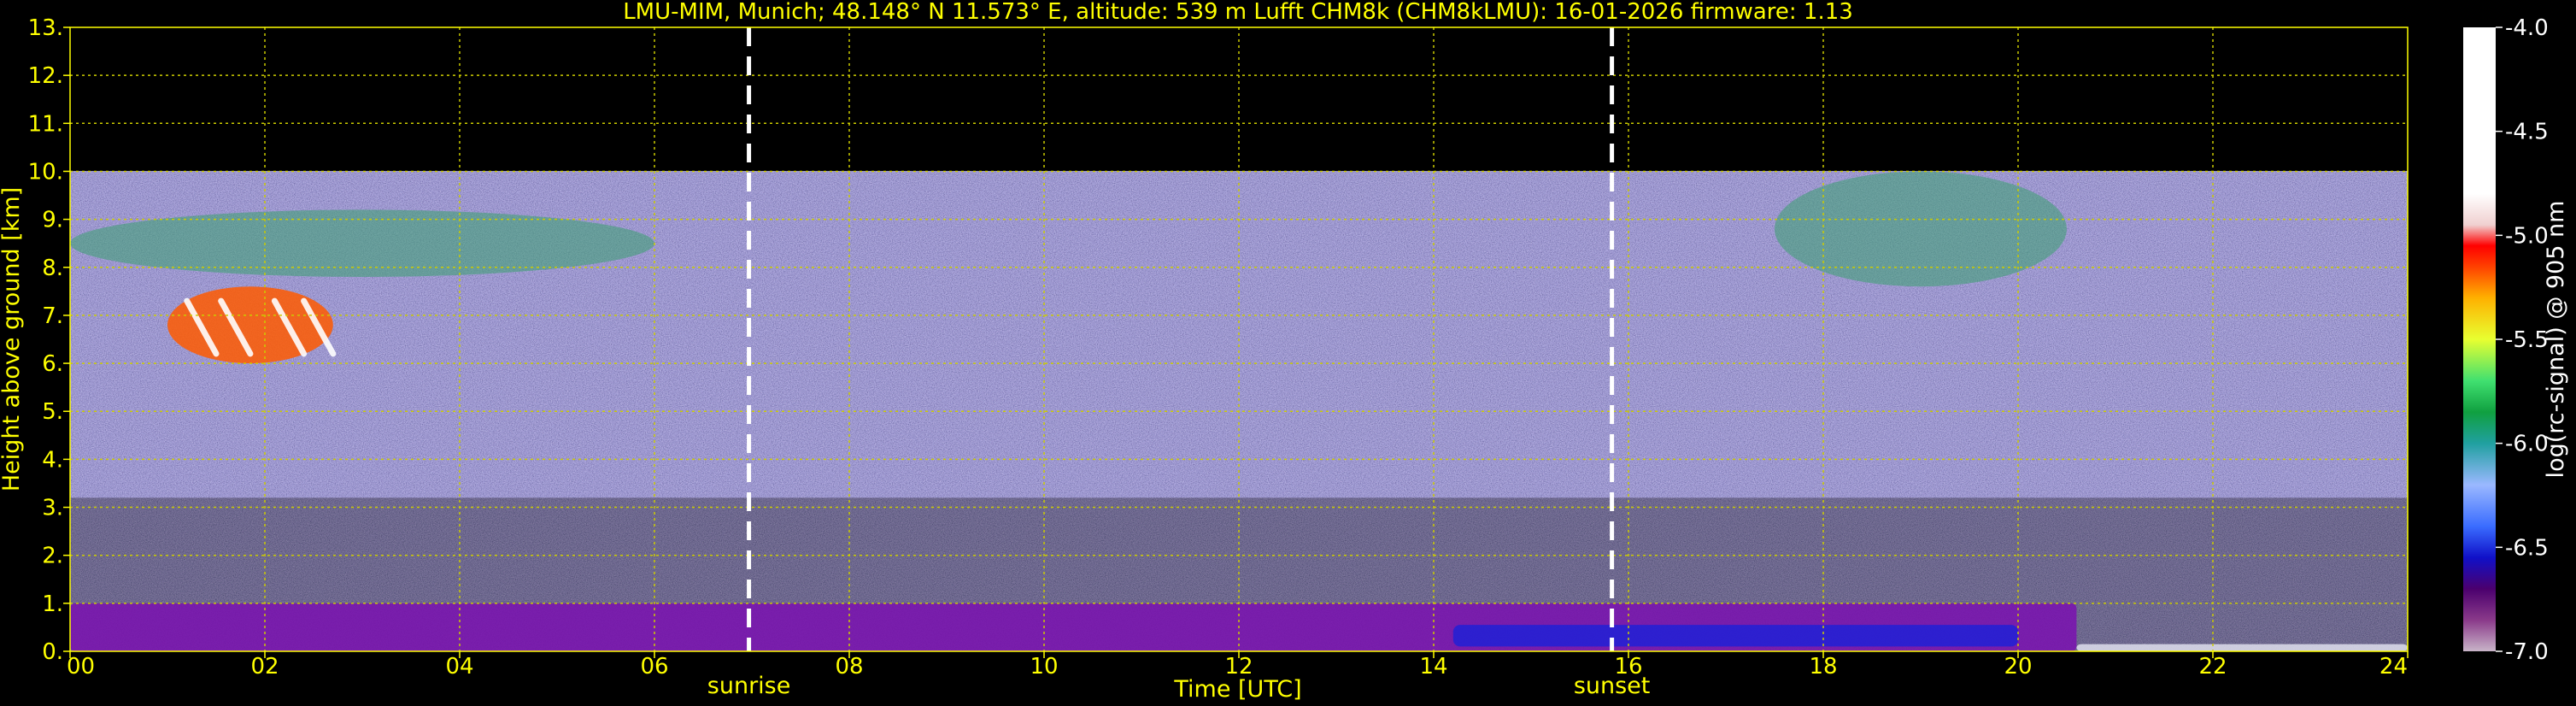 The width and height of the screenshot is (2576, 706). Describe the element at coordinates (654, 667) in the screenshot. I see `x-tick-label-3: 06` at that location.